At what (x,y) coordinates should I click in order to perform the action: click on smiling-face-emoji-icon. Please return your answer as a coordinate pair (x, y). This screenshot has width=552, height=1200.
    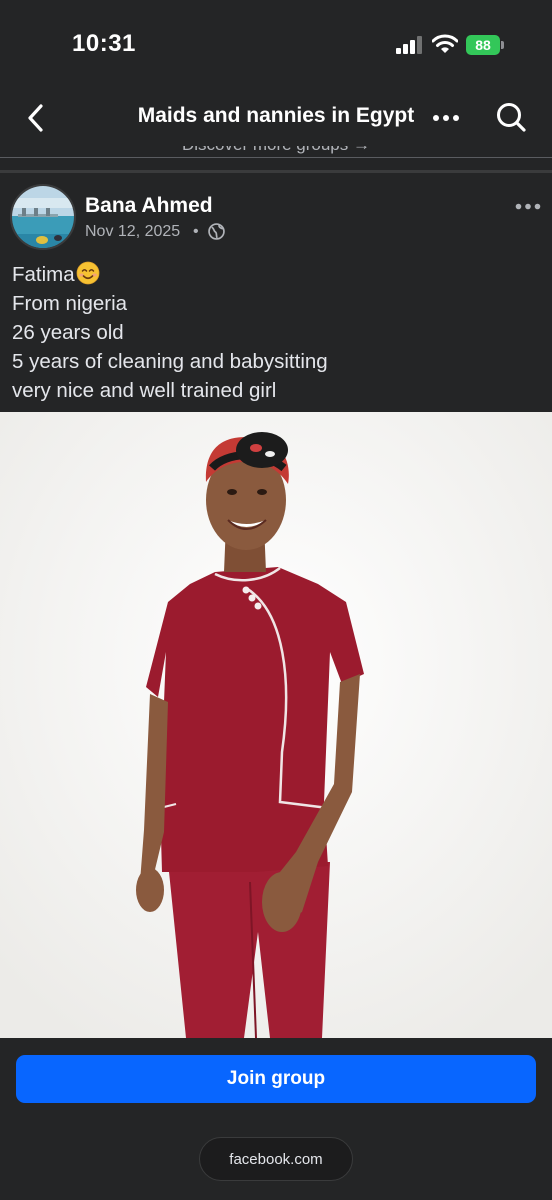
    Looking at the image, I should click on (88, 273).